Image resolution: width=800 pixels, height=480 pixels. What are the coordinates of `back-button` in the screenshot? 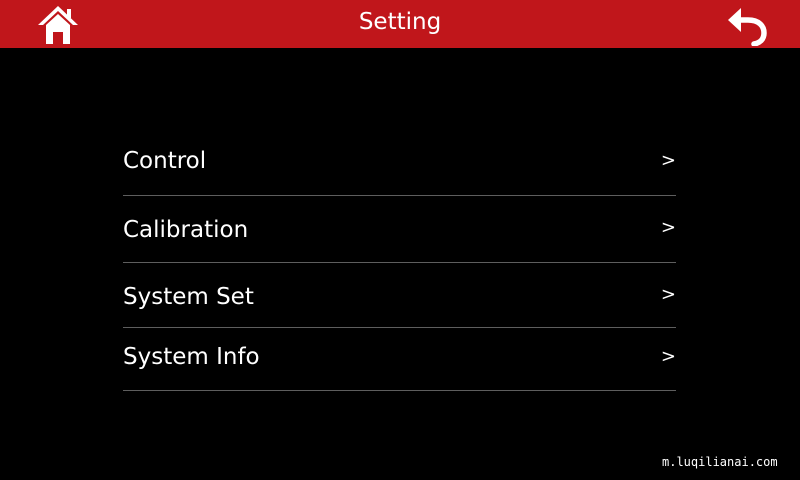 It's located at (748, 25).